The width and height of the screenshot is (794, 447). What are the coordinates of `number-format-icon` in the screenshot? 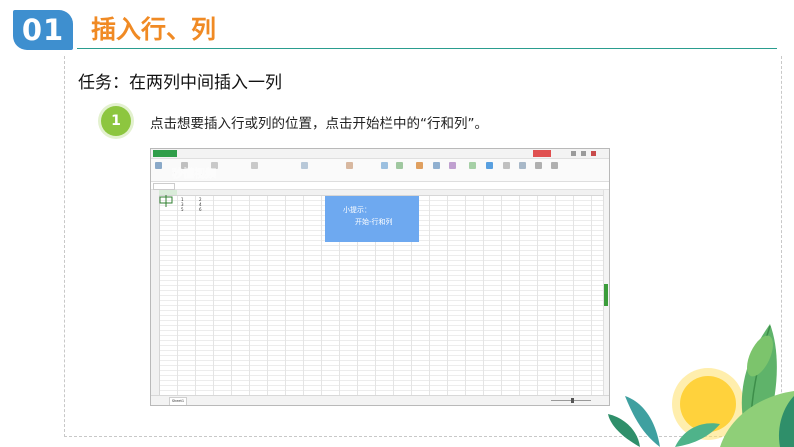 It's located at (304, 165).